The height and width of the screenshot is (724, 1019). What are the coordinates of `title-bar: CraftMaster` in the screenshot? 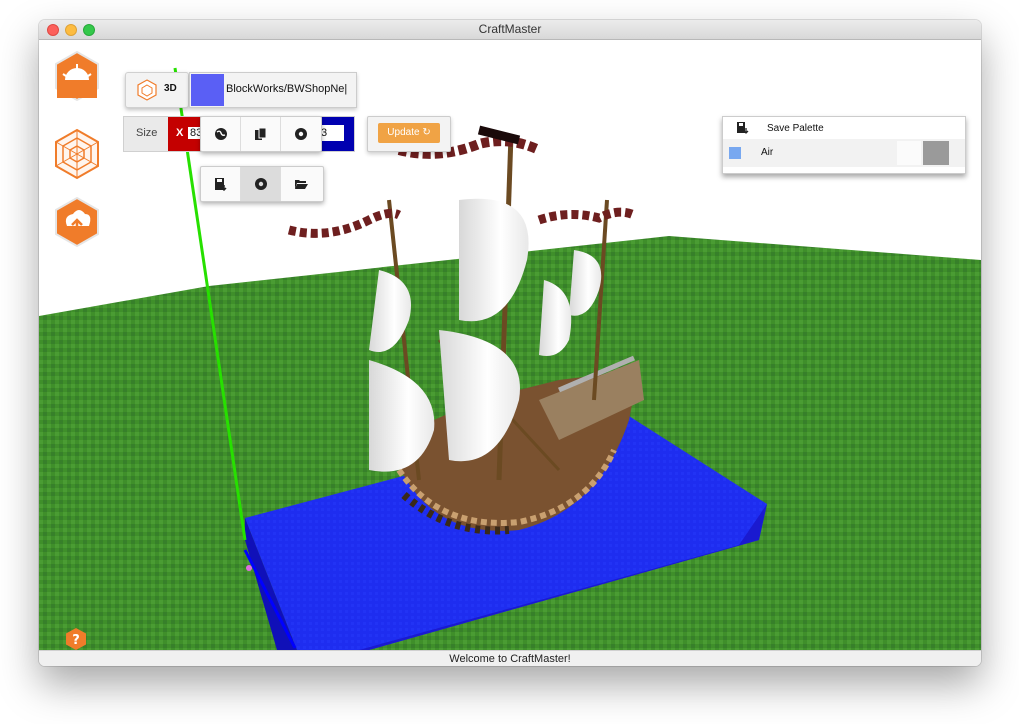 It's located at (510, 30).